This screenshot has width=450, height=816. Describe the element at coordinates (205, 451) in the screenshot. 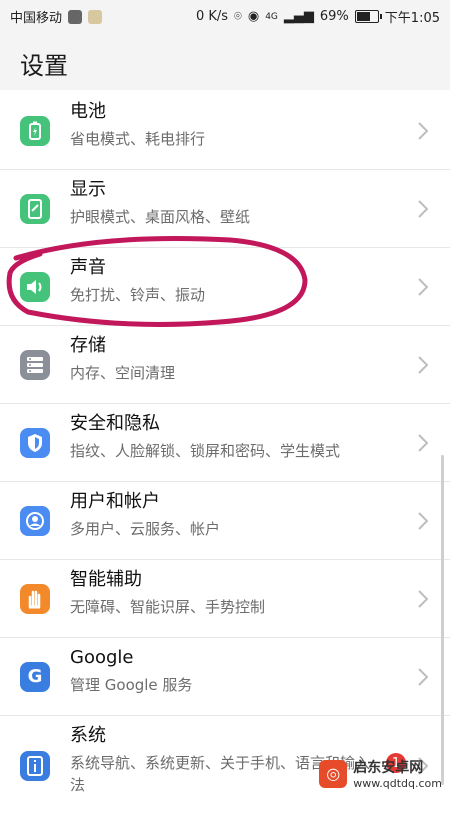

I see `item-subtitle: 指纹、人脸解锁、锁屏和密码、学生模式` at that location.